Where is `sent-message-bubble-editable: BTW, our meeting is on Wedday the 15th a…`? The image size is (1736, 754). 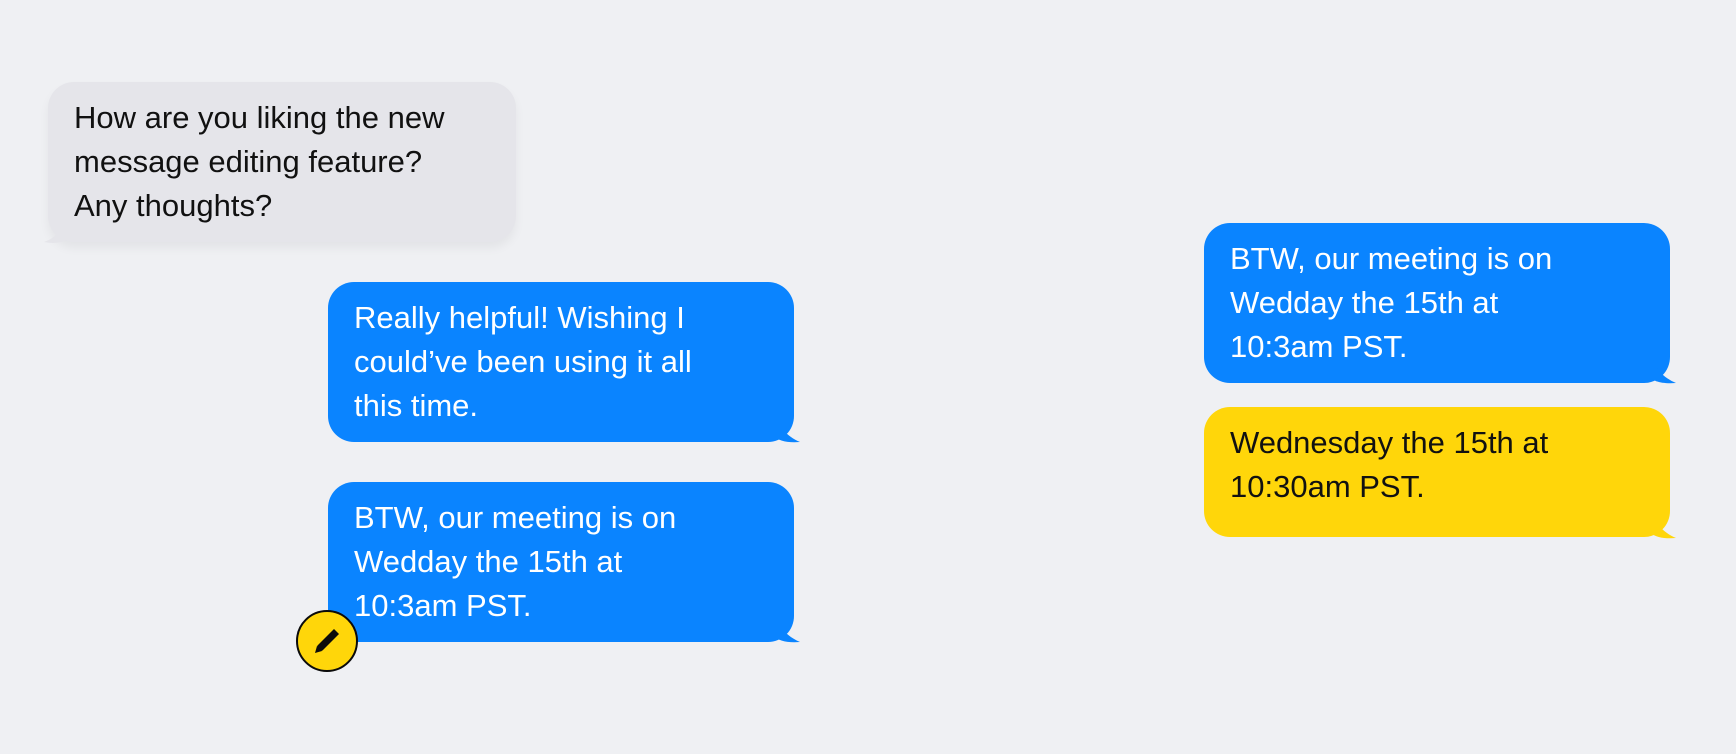
sent-message-bubble-editable: BTW, our meeting is on Wedday the 15th a… is located at coordinates (561, 562).